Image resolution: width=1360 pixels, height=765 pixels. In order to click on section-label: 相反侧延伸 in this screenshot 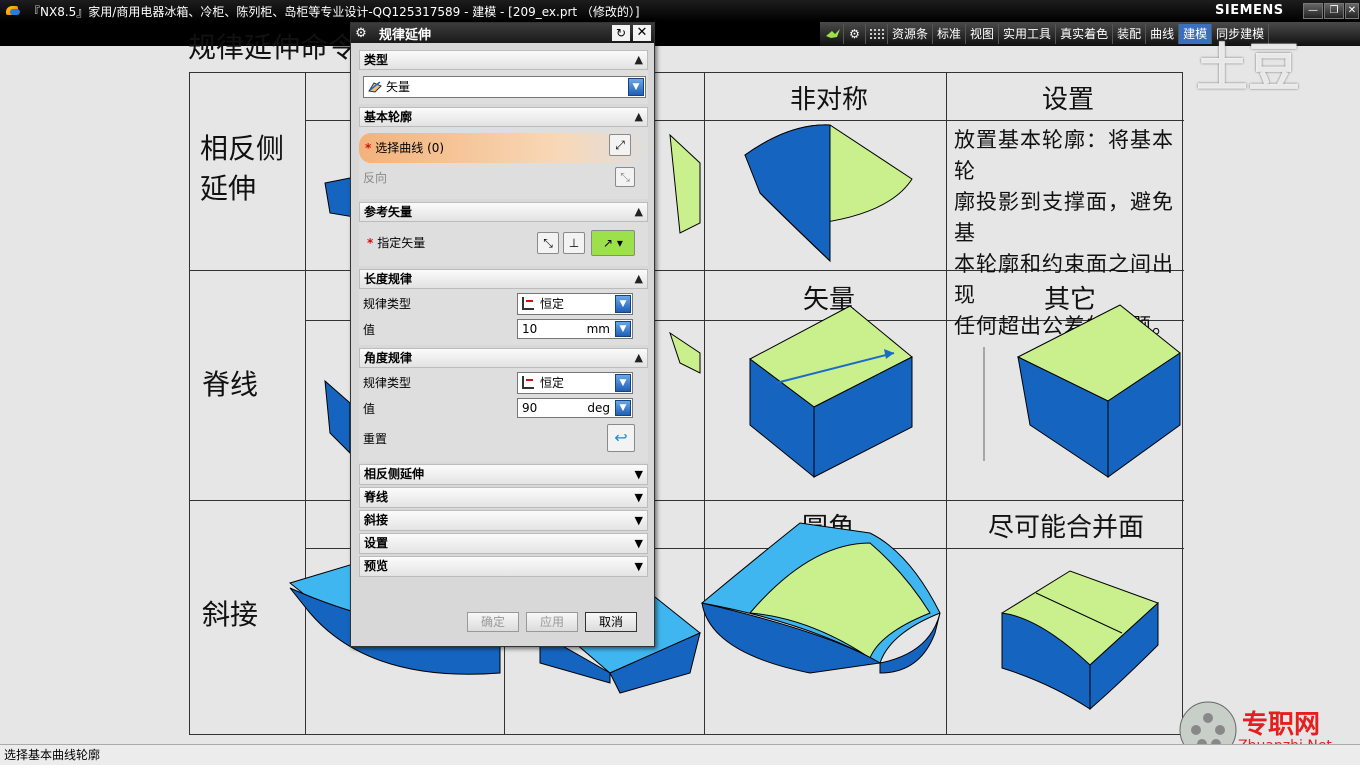, I will do `click(394, 474)`.